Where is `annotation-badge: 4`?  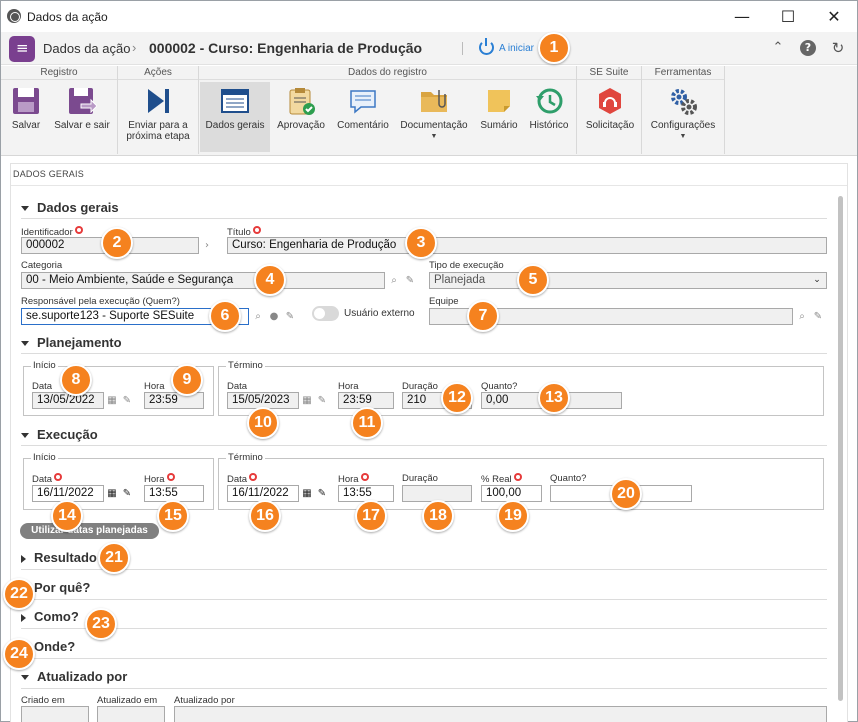
annotation-badge: 4 is located at coordinates (270, 280).